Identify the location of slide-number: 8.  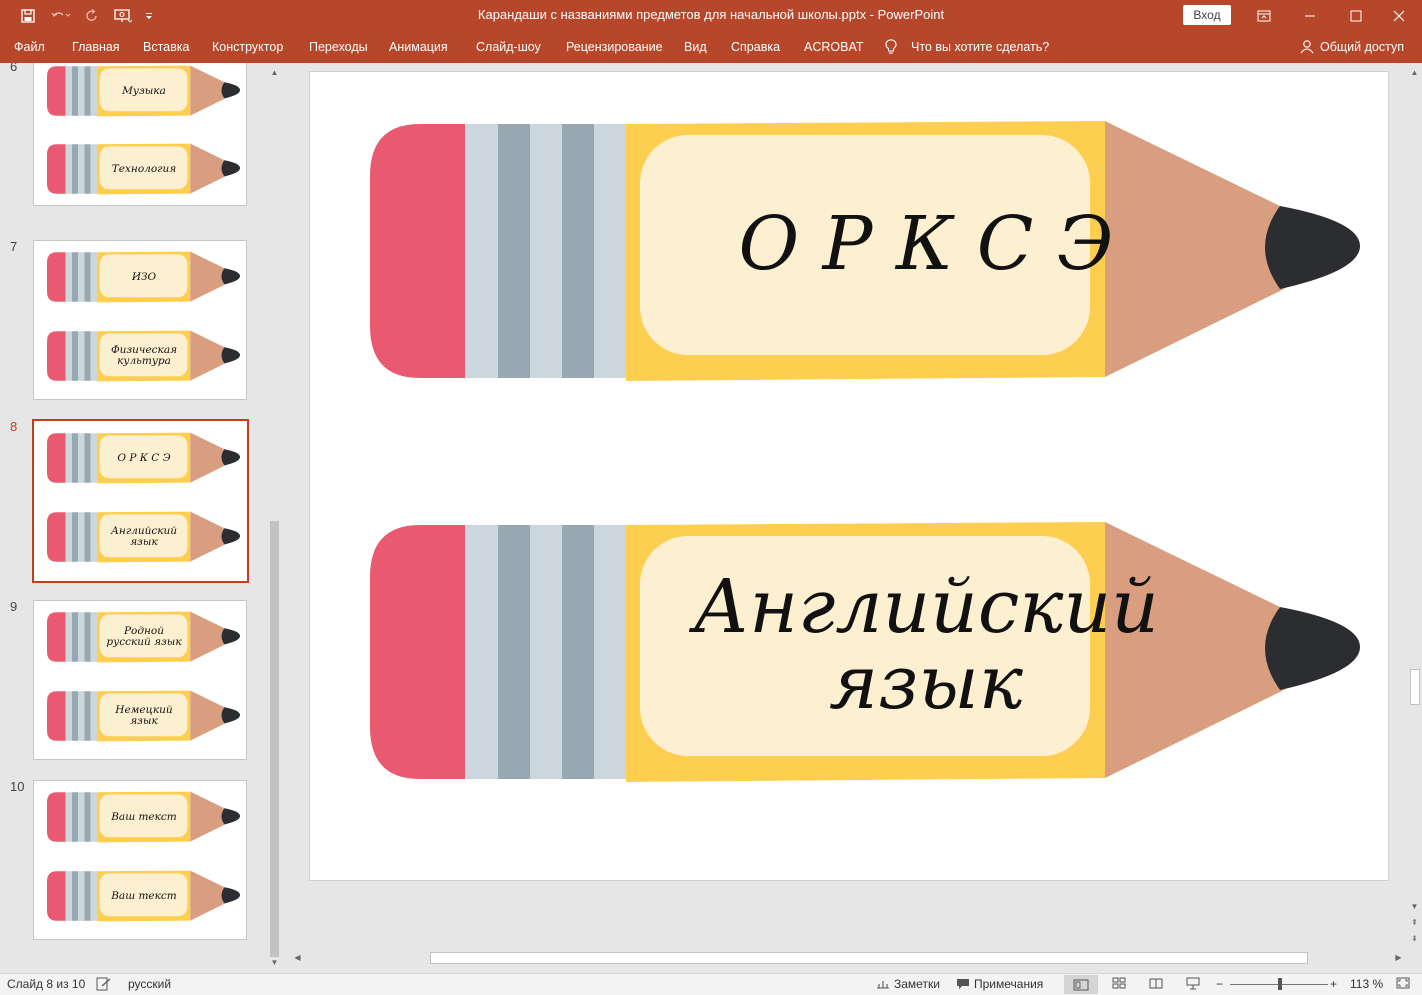
(14, 426).